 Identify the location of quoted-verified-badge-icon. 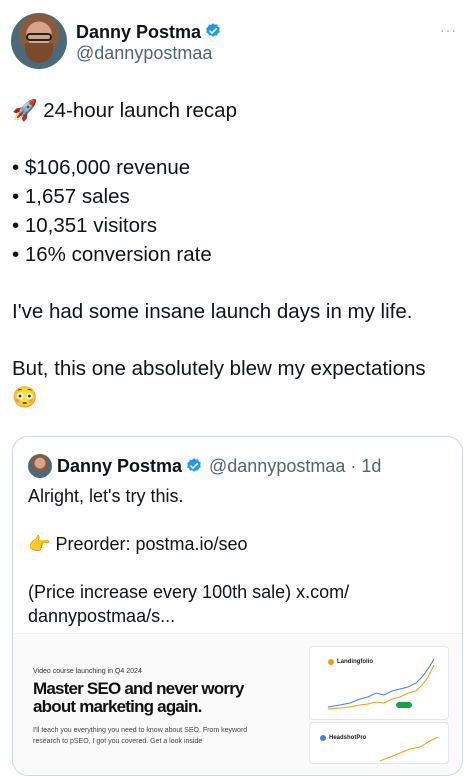
(194, 465).